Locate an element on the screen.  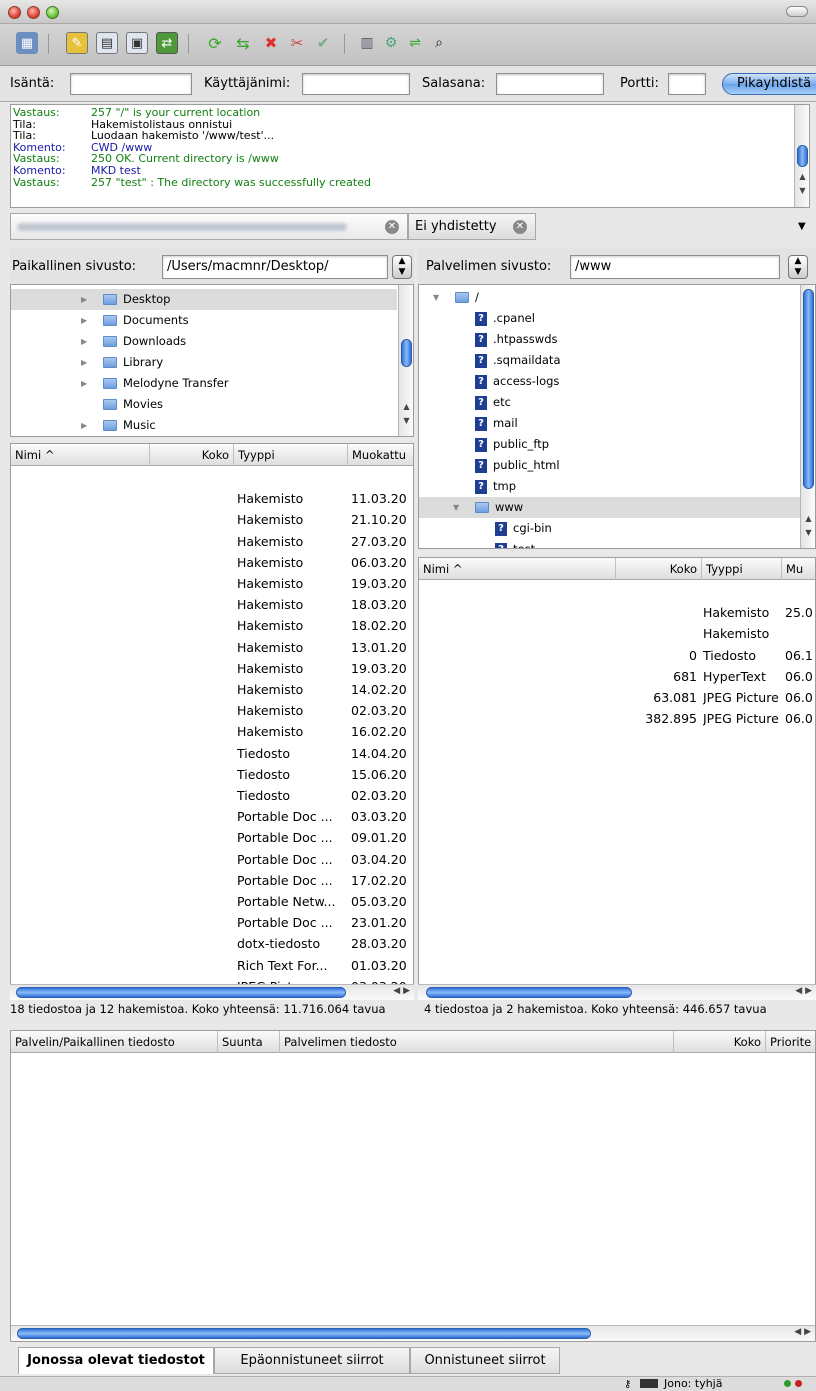
queue-hscroll: ◀ ▶ is located at coordinates (413, 1333).